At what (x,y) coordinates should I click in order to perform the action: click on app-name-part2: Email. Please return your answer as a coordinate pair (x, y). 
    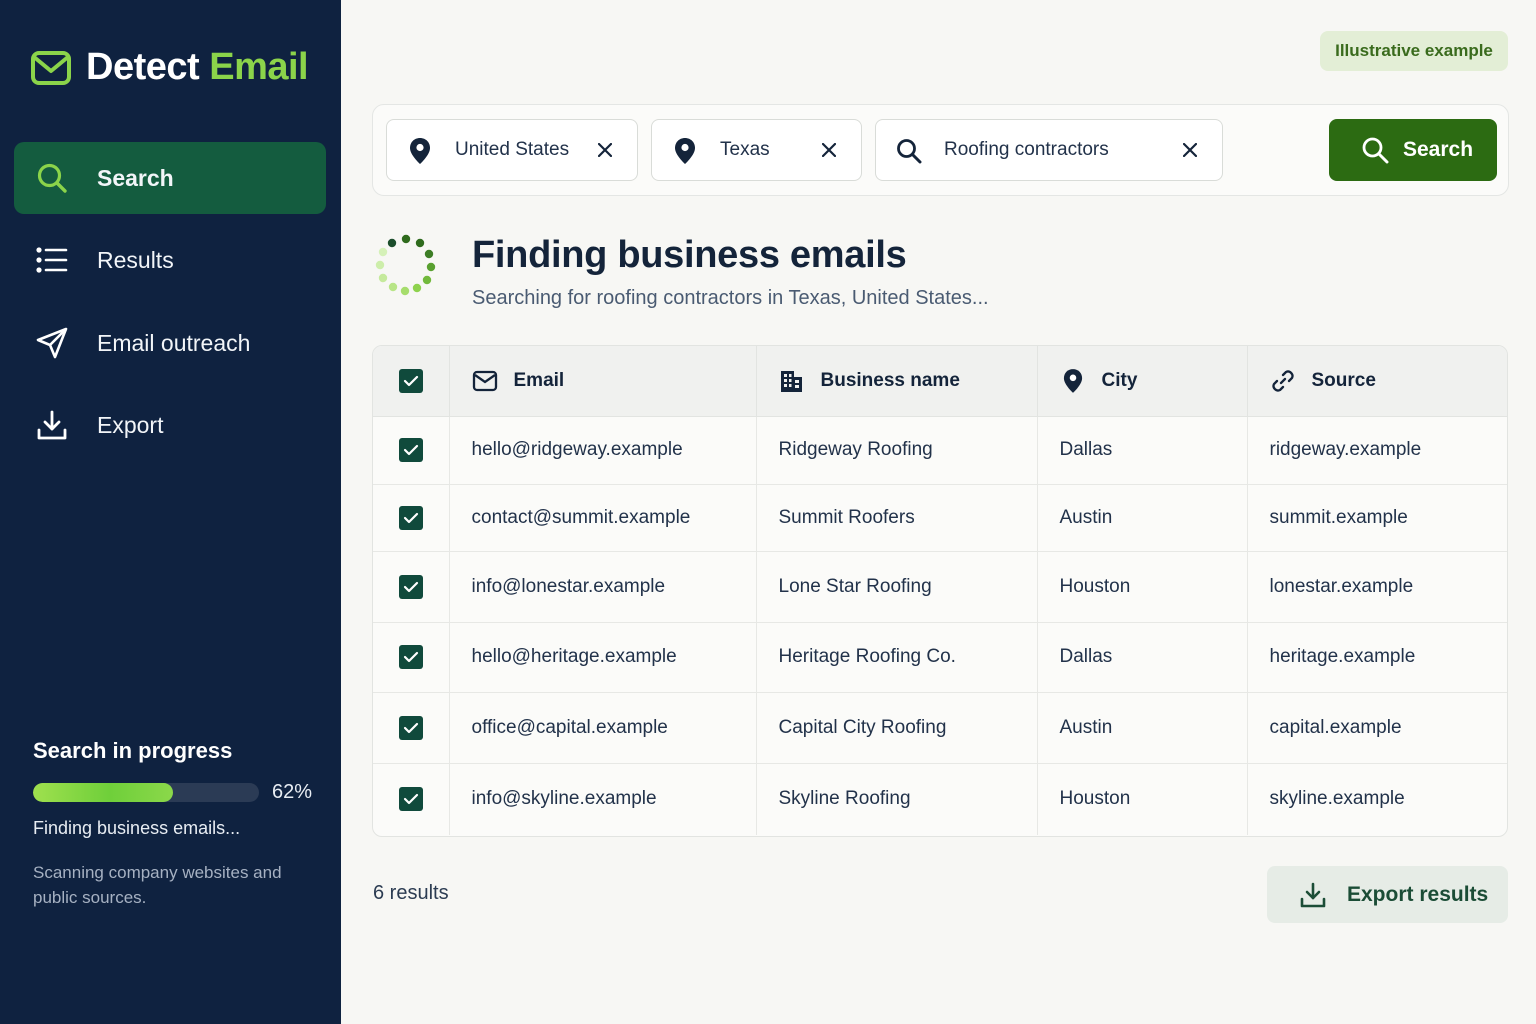
    Looking at the image, I should click on (259, 67).